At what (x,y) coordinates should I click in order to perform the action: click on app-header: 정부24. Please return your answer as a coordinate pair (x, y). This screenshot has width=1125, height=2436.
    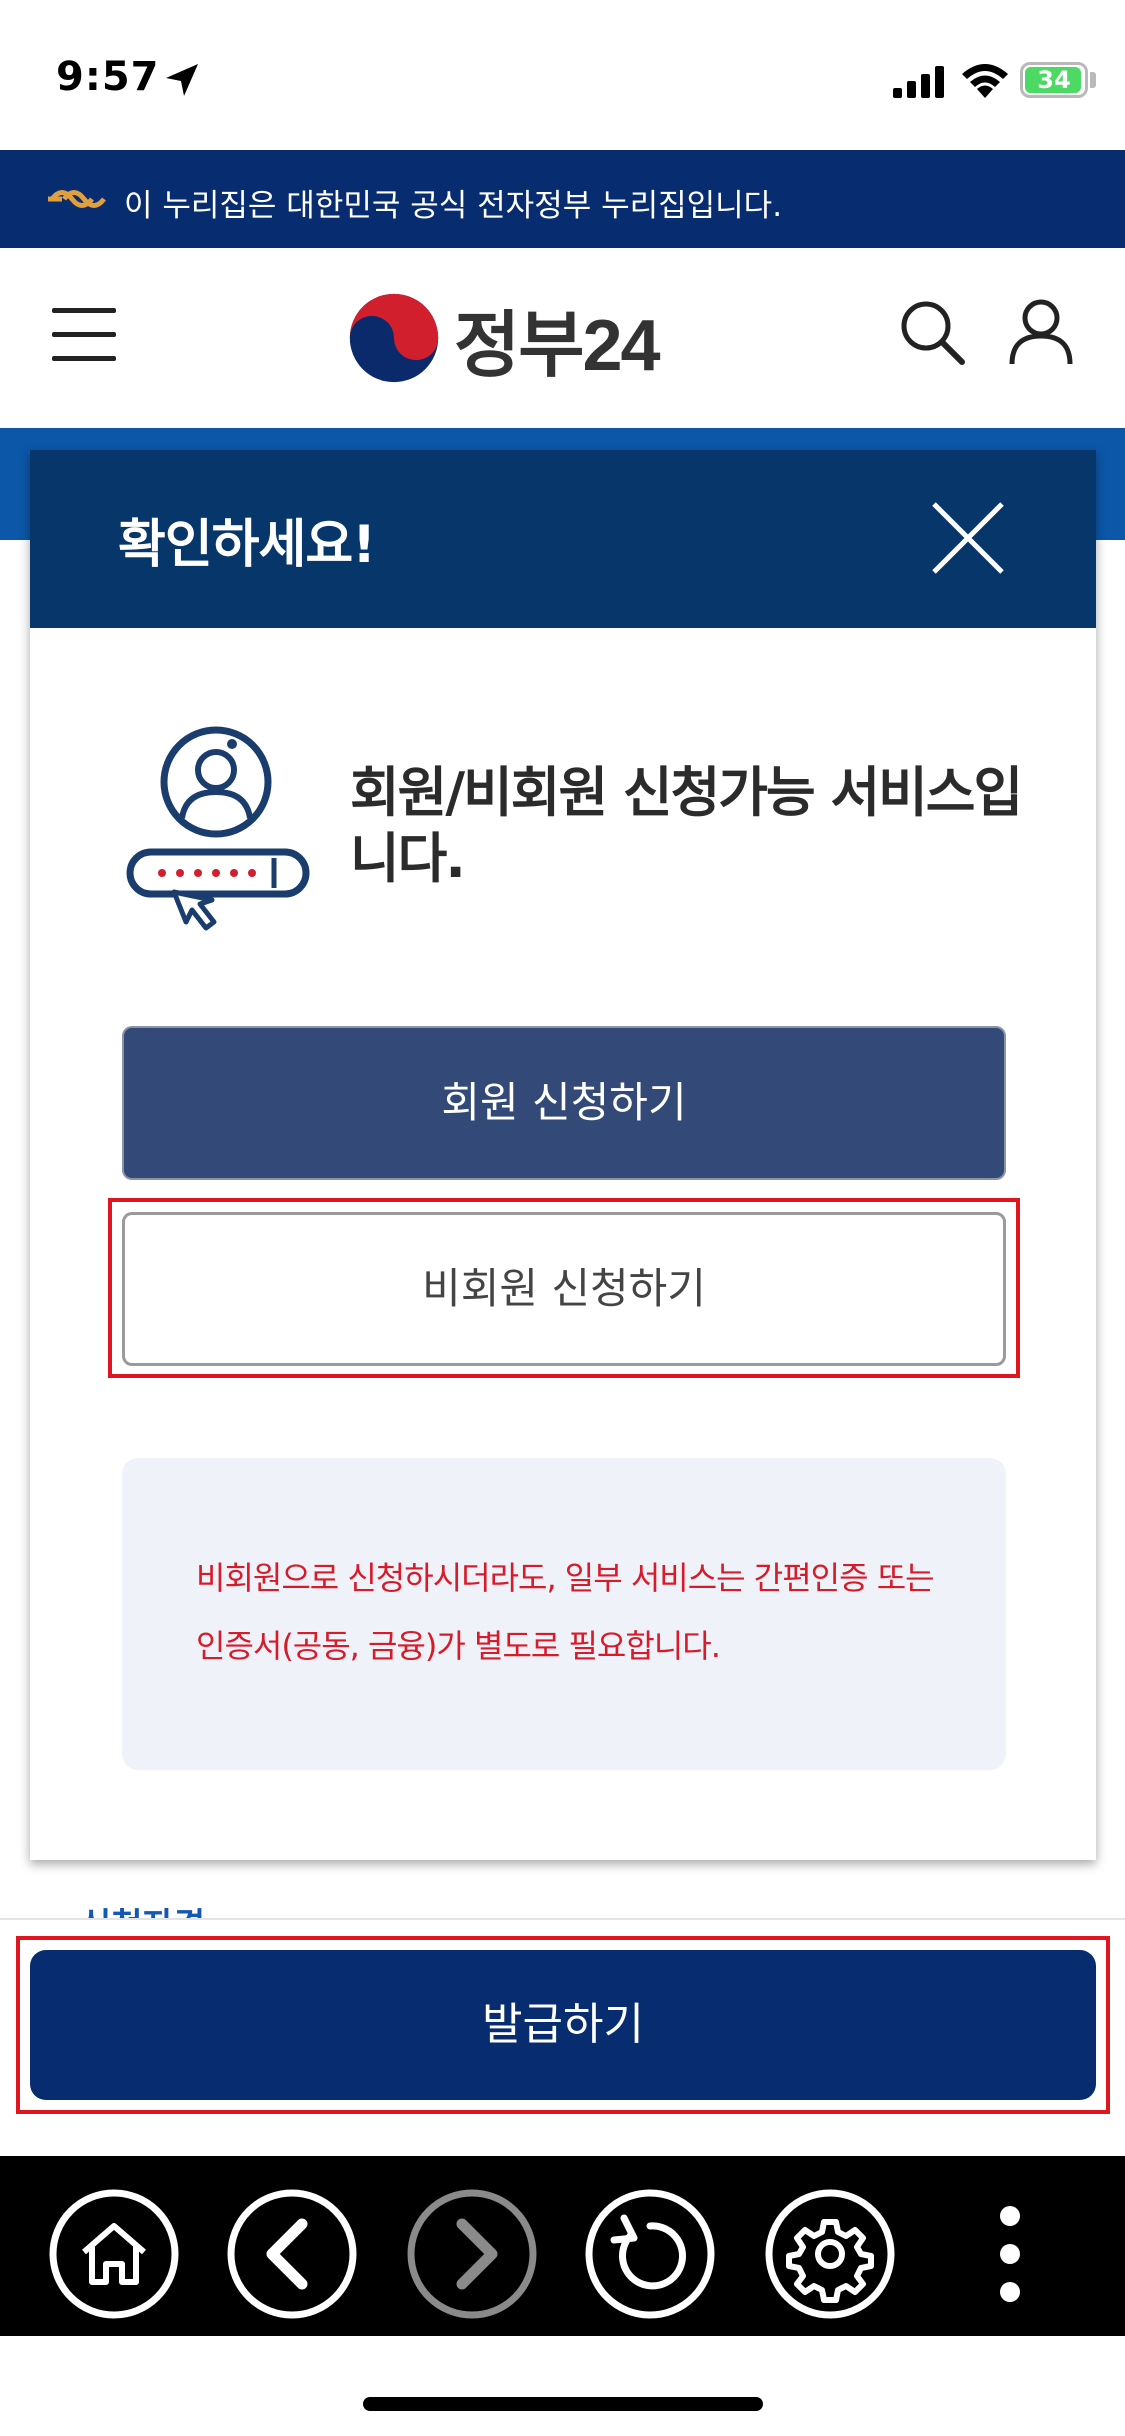
    Looking at the image, I should click on (562, 338).